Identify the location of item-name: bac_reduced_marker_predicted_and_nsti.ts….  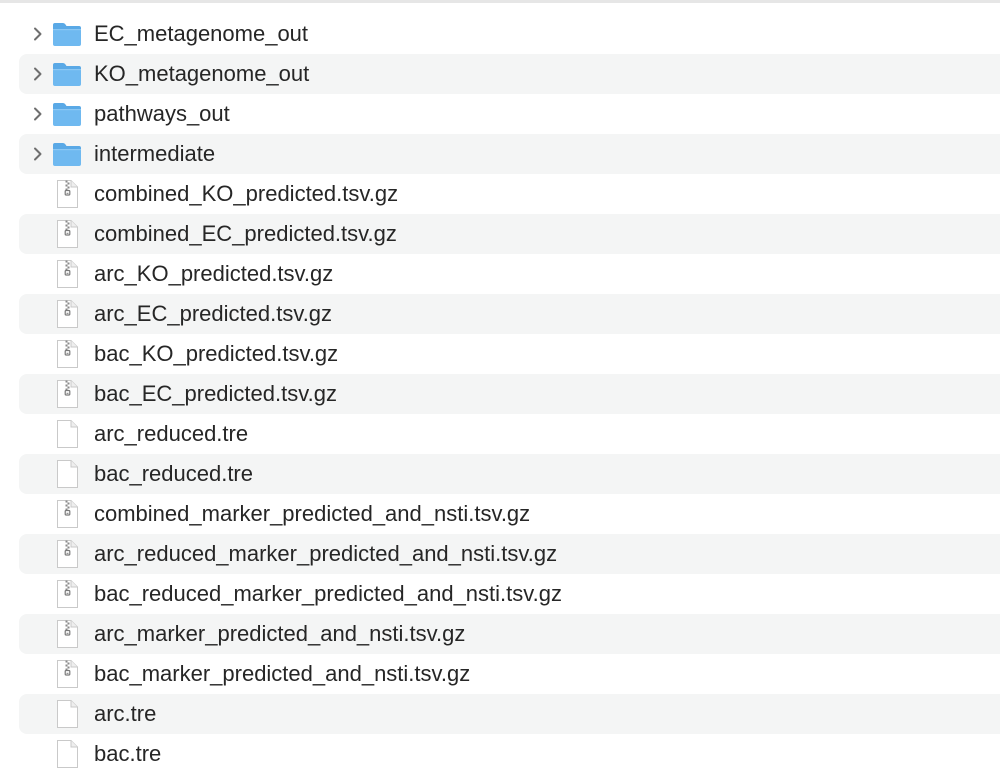
(328, 593).